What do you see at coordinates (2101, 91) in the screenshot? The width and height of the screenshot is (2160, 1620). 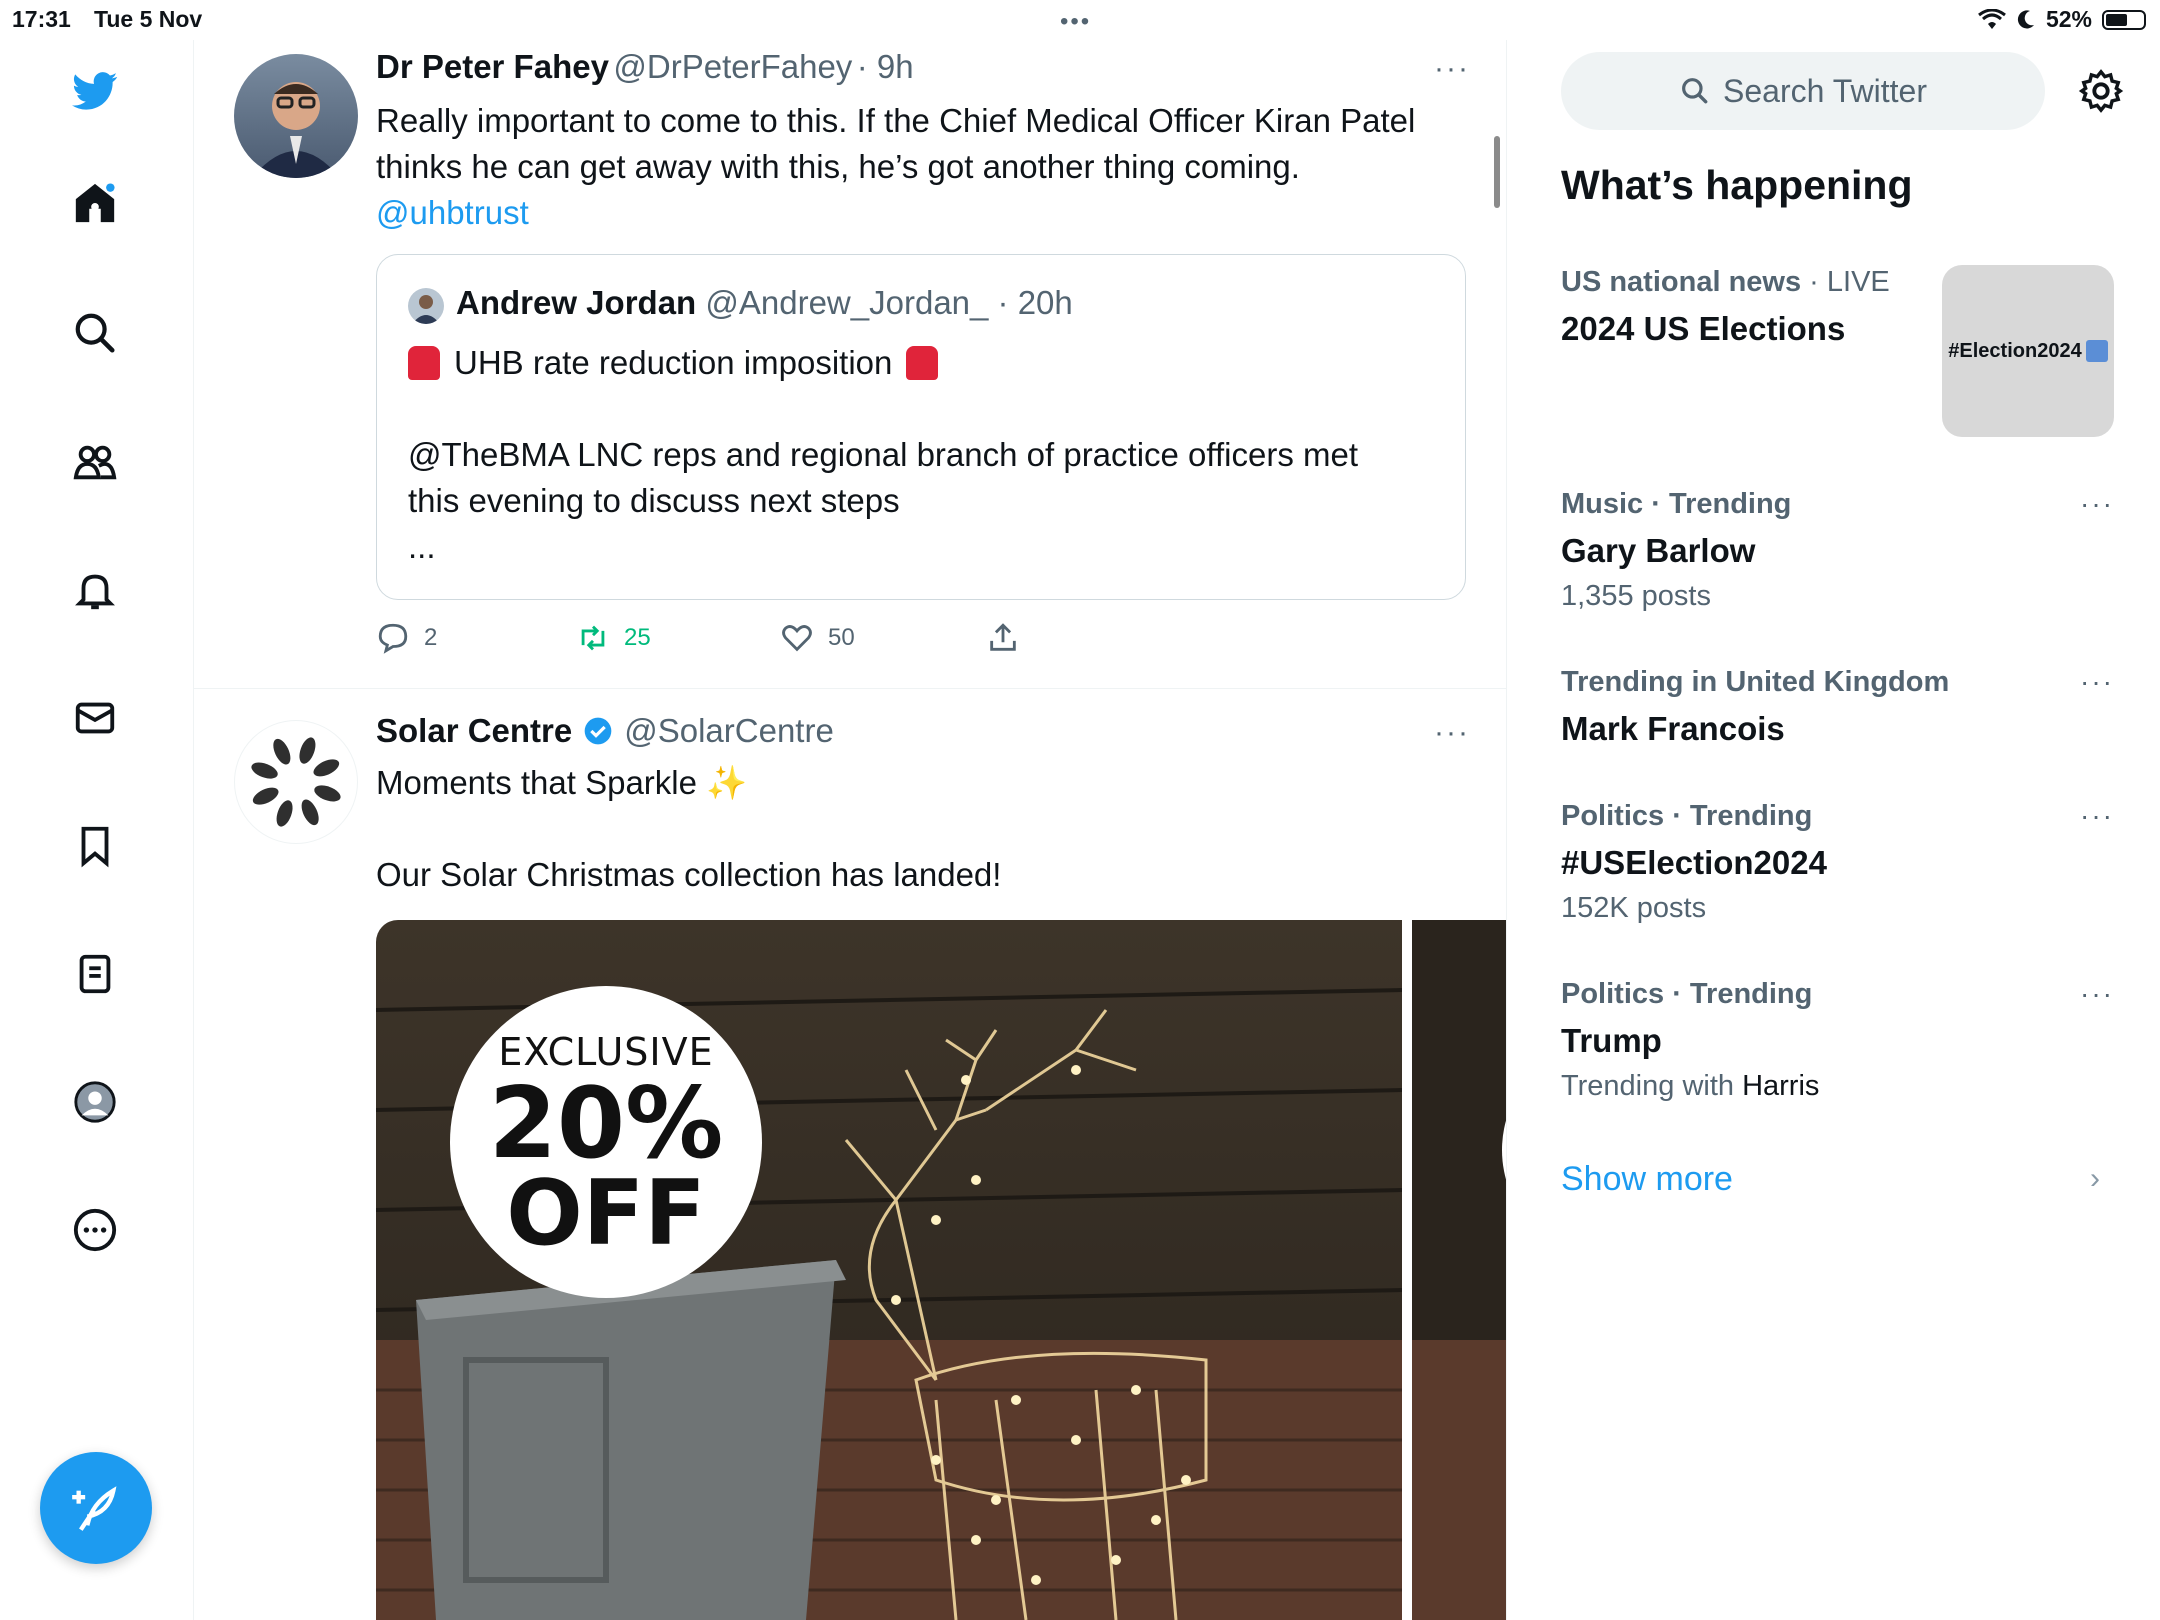 I see `gear-icon` at bounding box center [2101, 91].